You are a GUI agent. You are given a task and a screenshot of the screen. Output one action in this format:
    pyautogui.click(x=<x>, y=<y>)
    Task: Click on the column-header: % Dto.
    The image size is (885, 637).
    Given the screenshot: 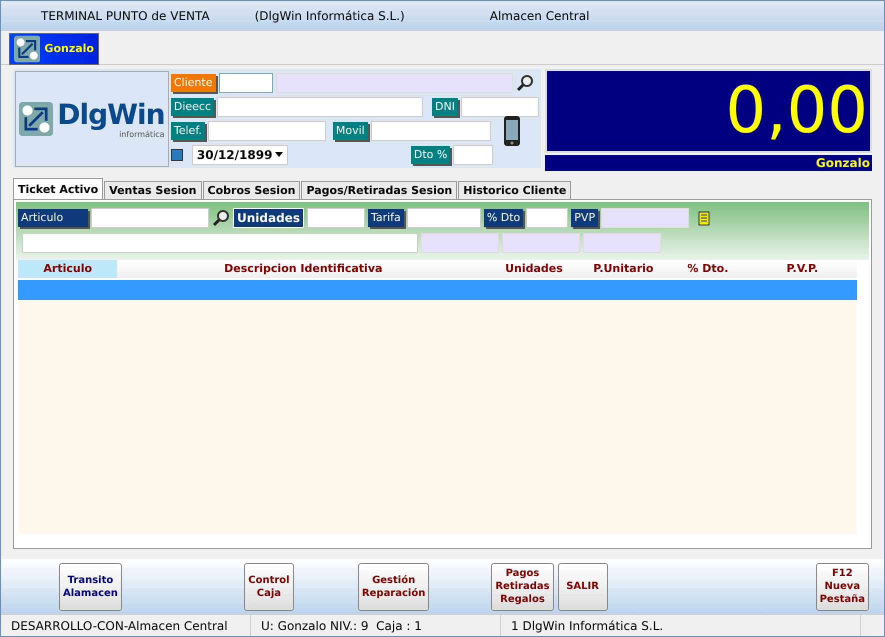 What is the action you would take?
    pyautogui.click(x=708, y=269)
    